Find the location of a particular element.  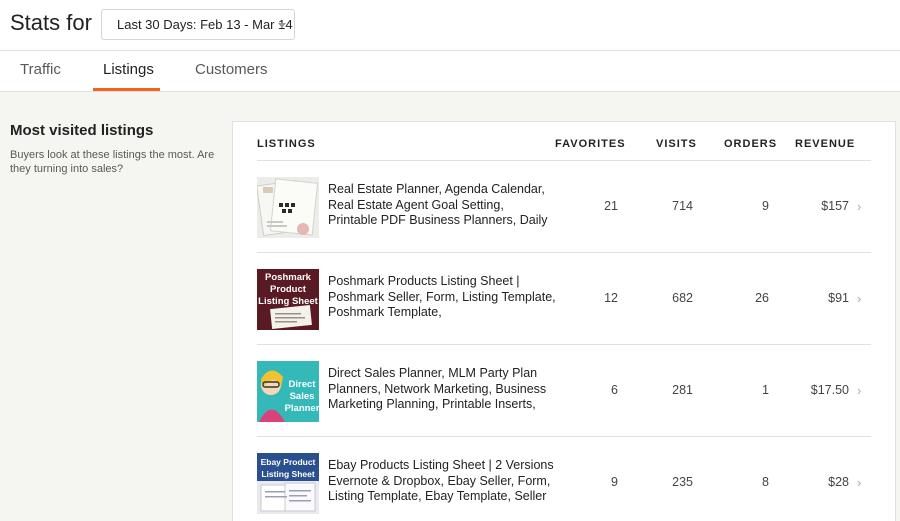

poshmark-thumbnail-icon: Poshmark Product Listing Sheet is located at coordinates (288, 299).